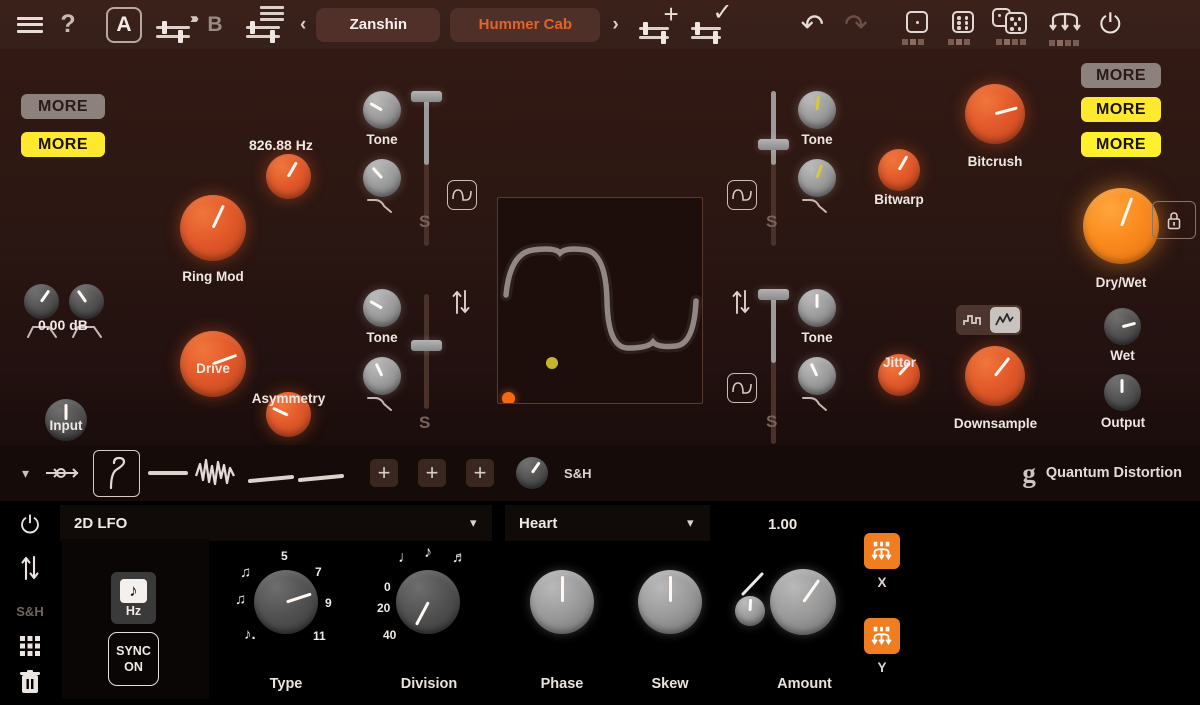 The image size is (1200, 705). What do you see at coordinates (1121, 144) in the screenshot?
I see `more-chip-5: MORE` at bounding box center [1121, 144].